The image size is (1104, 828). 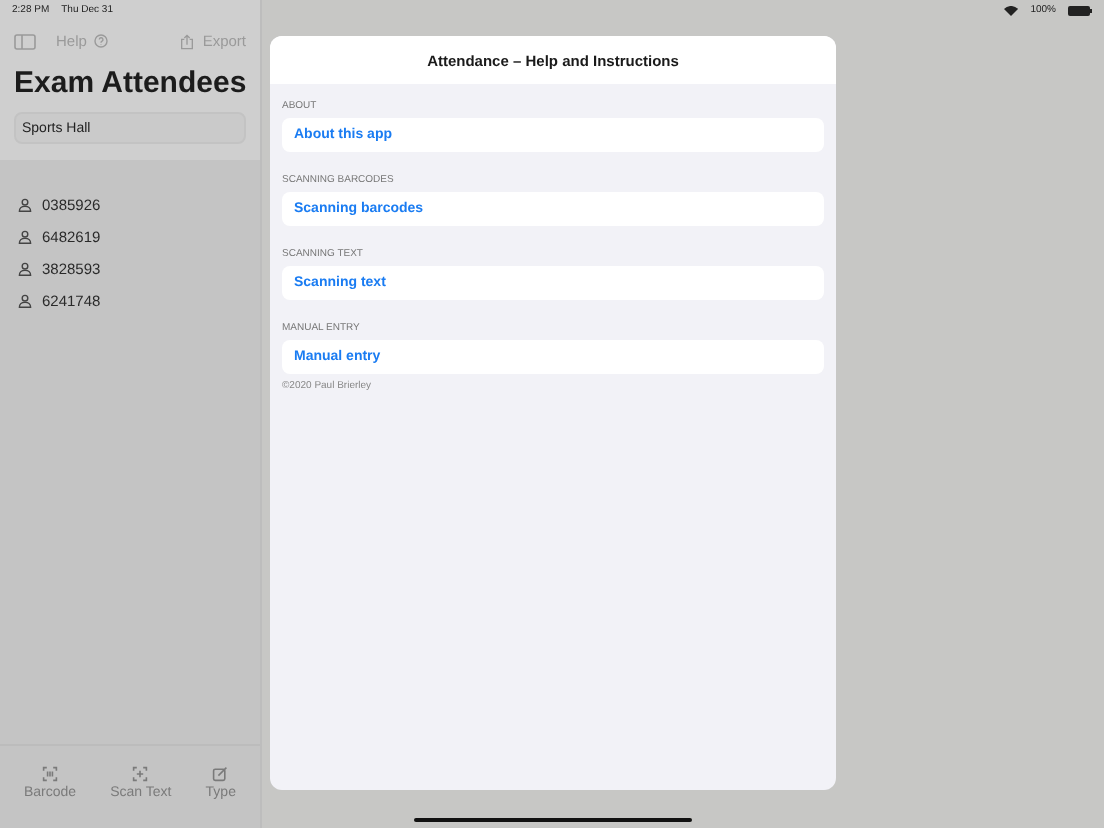 I want to click on help-icon, so click(x=101, y=41).